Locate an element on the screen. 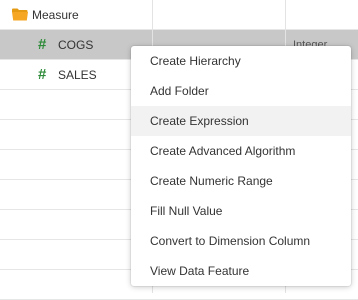  menu-item-convert-to-dimension-column: Convert to Dimension Column is located at coordinates (241, 241).